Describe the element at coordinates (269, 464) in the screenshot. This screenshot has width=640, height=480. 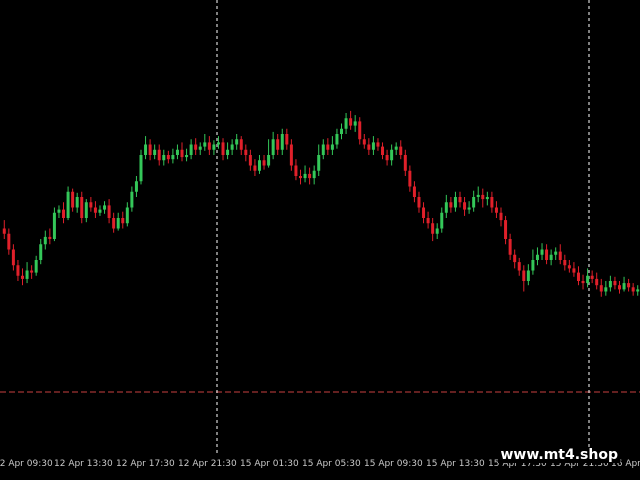
I see `time-tick-label: 15 Apr 01:30` at that location.